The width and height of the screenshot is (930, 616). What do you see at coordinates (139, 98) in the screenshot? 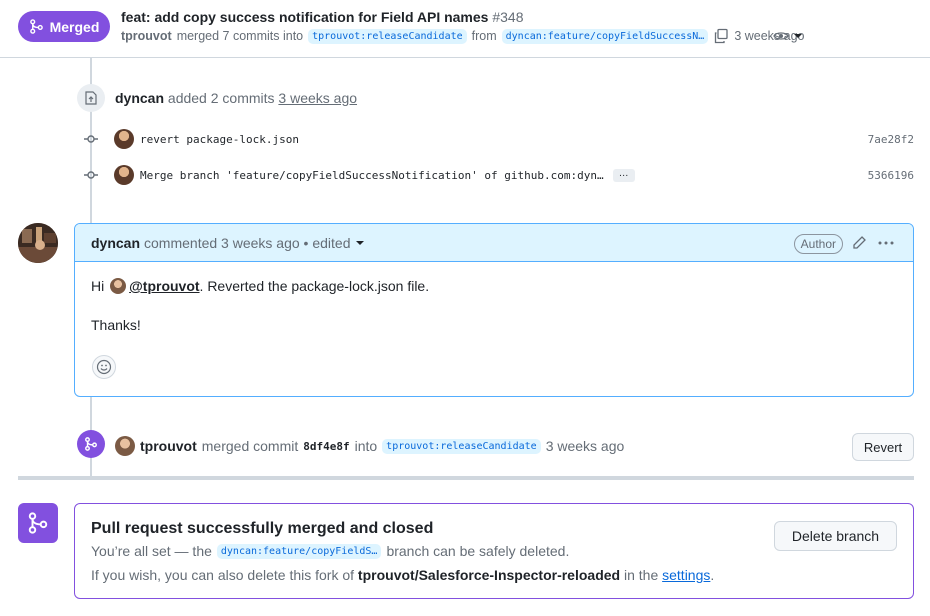
I see `commits-event-user: dyncan` at bounding box center [139, 98].